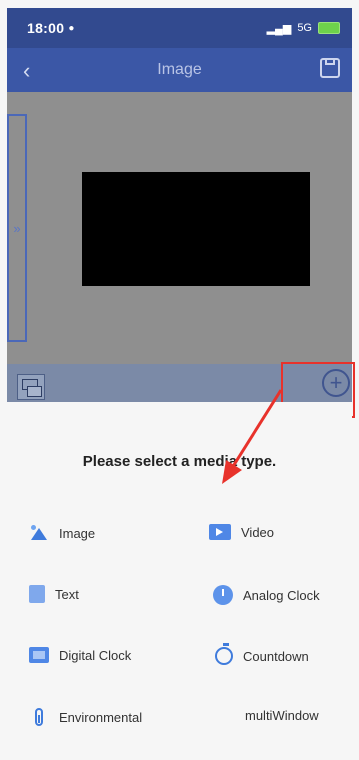 This screenshot has width=359, height=760. Describe the element at coordinates (223, 595) in the screenshot. I see `analog-clock-icon` at that location.